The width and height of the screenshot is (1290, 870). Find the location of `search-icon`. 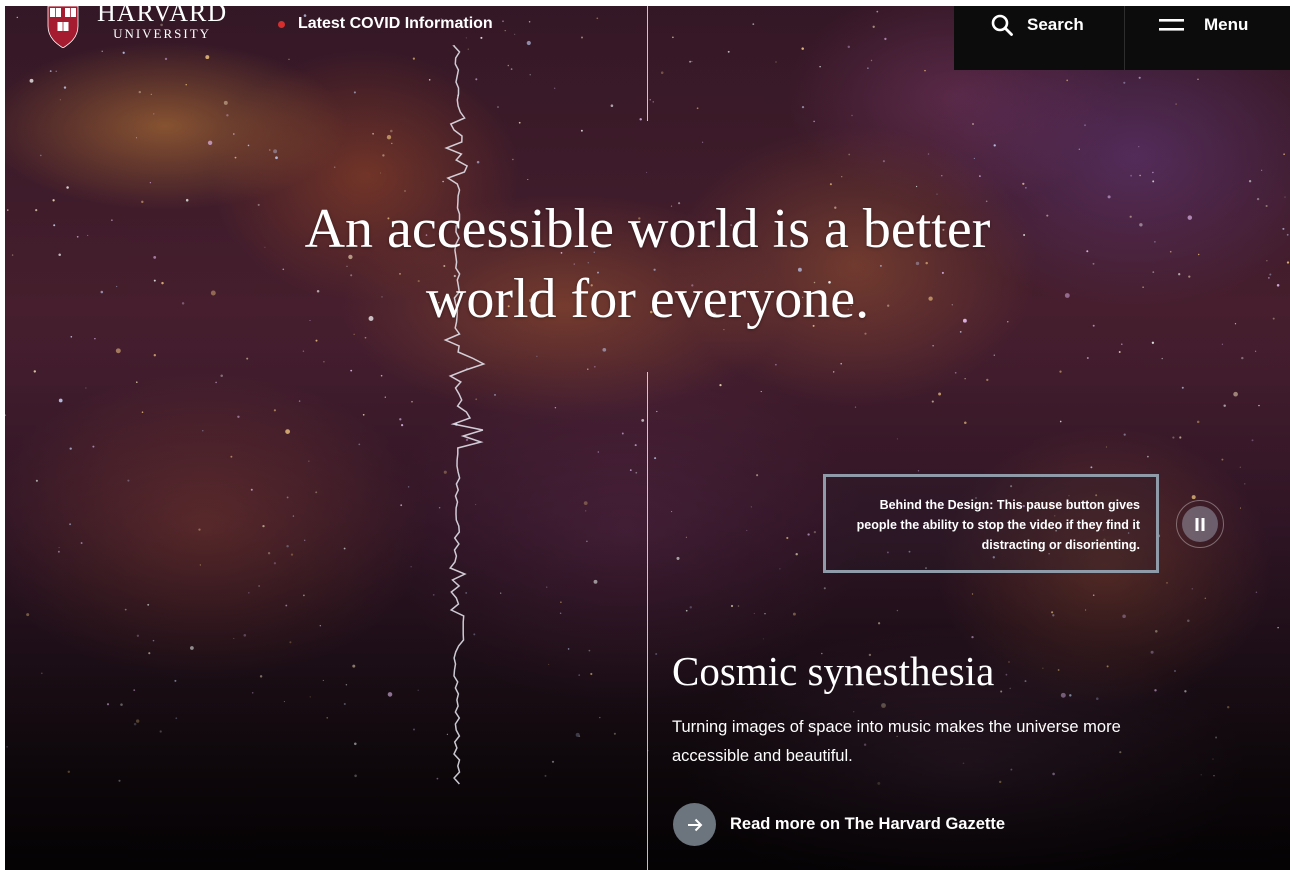

search-icon is located at coordinates (1002, 25).